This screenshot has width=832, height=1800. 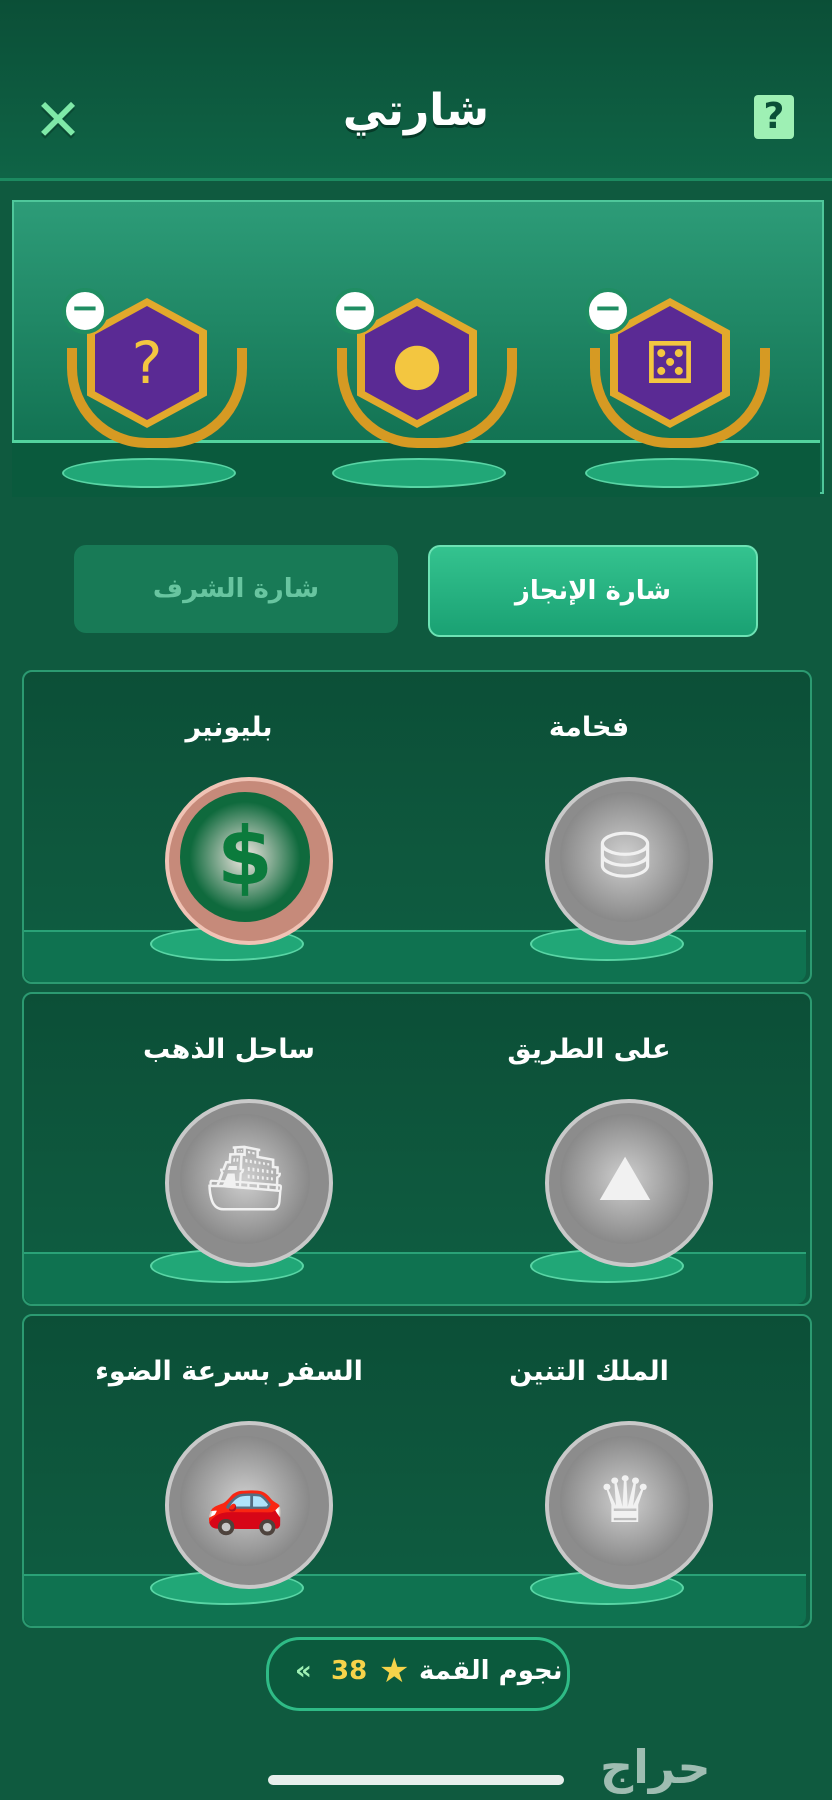 What do you see at coordinates (491, 1671) in the screenshot?
I see `top-stars-label: نجوم القمة` at bounding box center [491, 1671].